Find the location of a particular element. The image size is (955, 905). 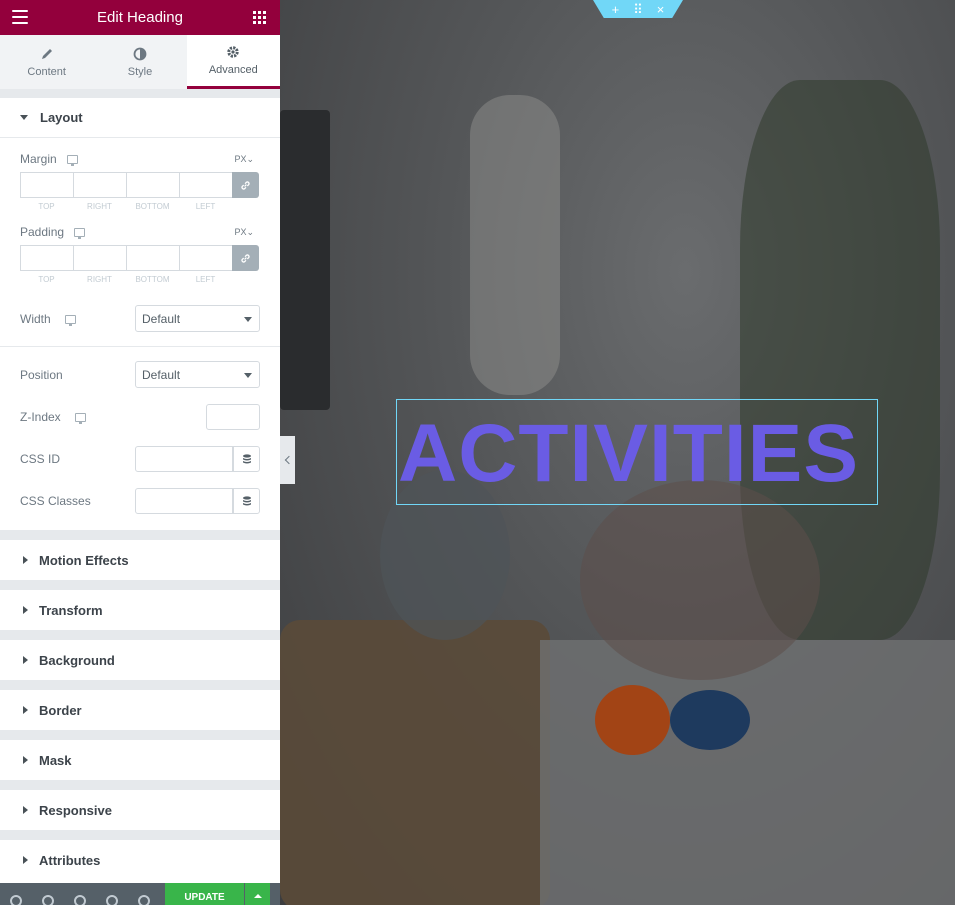

padding-bottom-input is located at coordinates (152, 258).